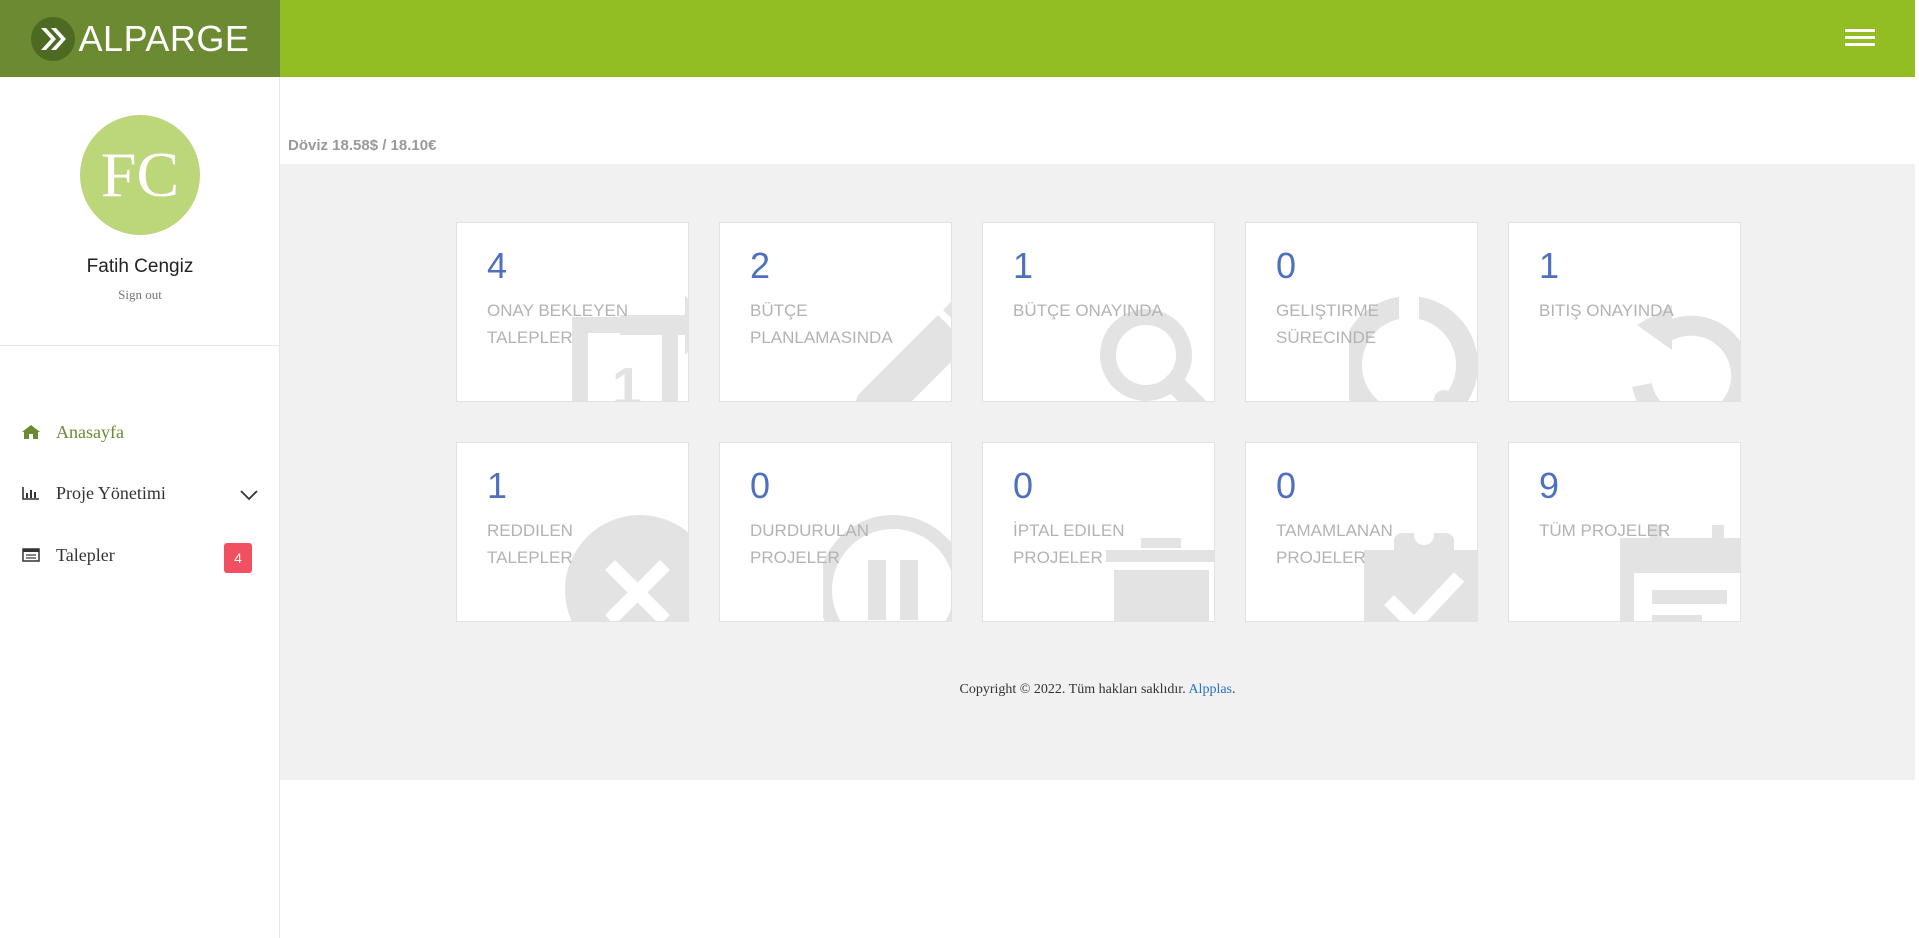 This screenshot has width=1919, height=938. Describe the element at coordinates (1069, 544) in the screenshot. I see `tile-label: İPTAL EDILEN PROJELER` at that location.